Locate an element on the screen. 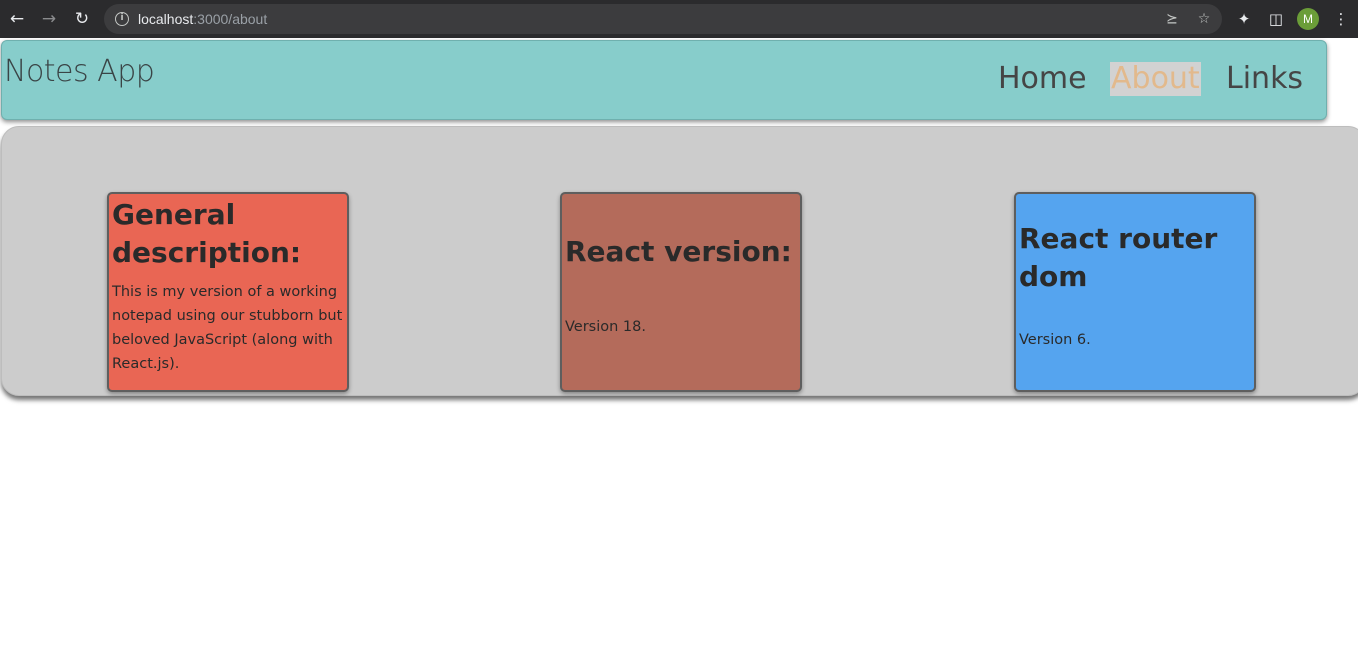  card-title: React router dom is located at coordinates (1118, 257).